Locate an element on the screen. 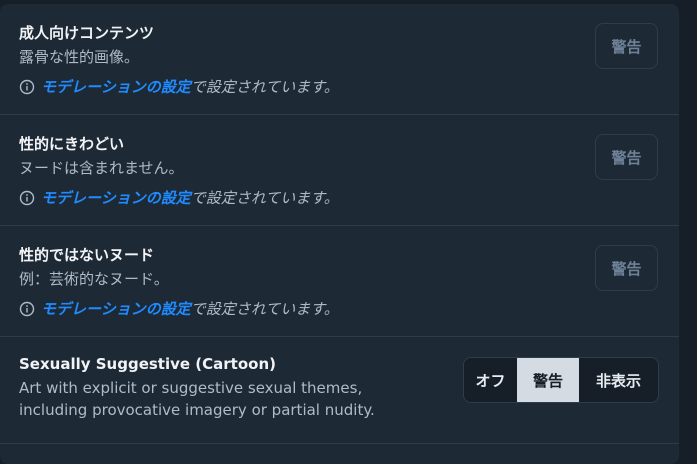 The image size is (697, 464). segment-off: オフ is located at coordinates (490, 380).